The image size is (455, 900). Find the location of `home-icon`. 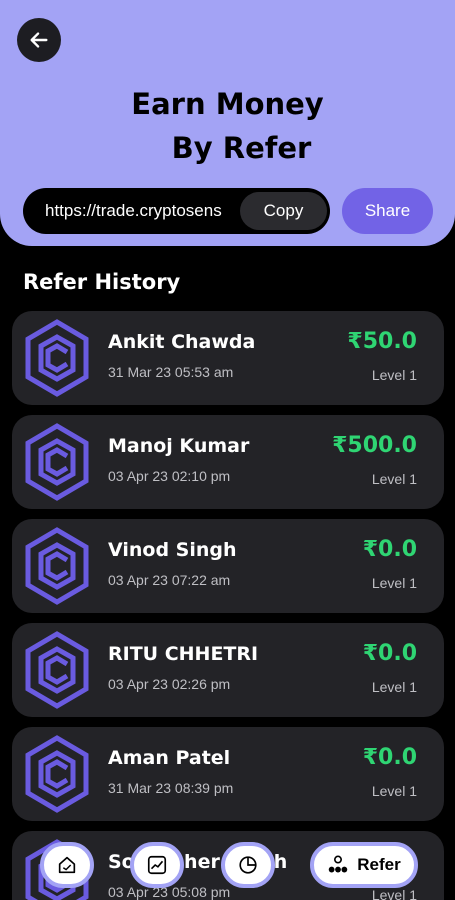

home-icon is located at coordinates (67, 865).